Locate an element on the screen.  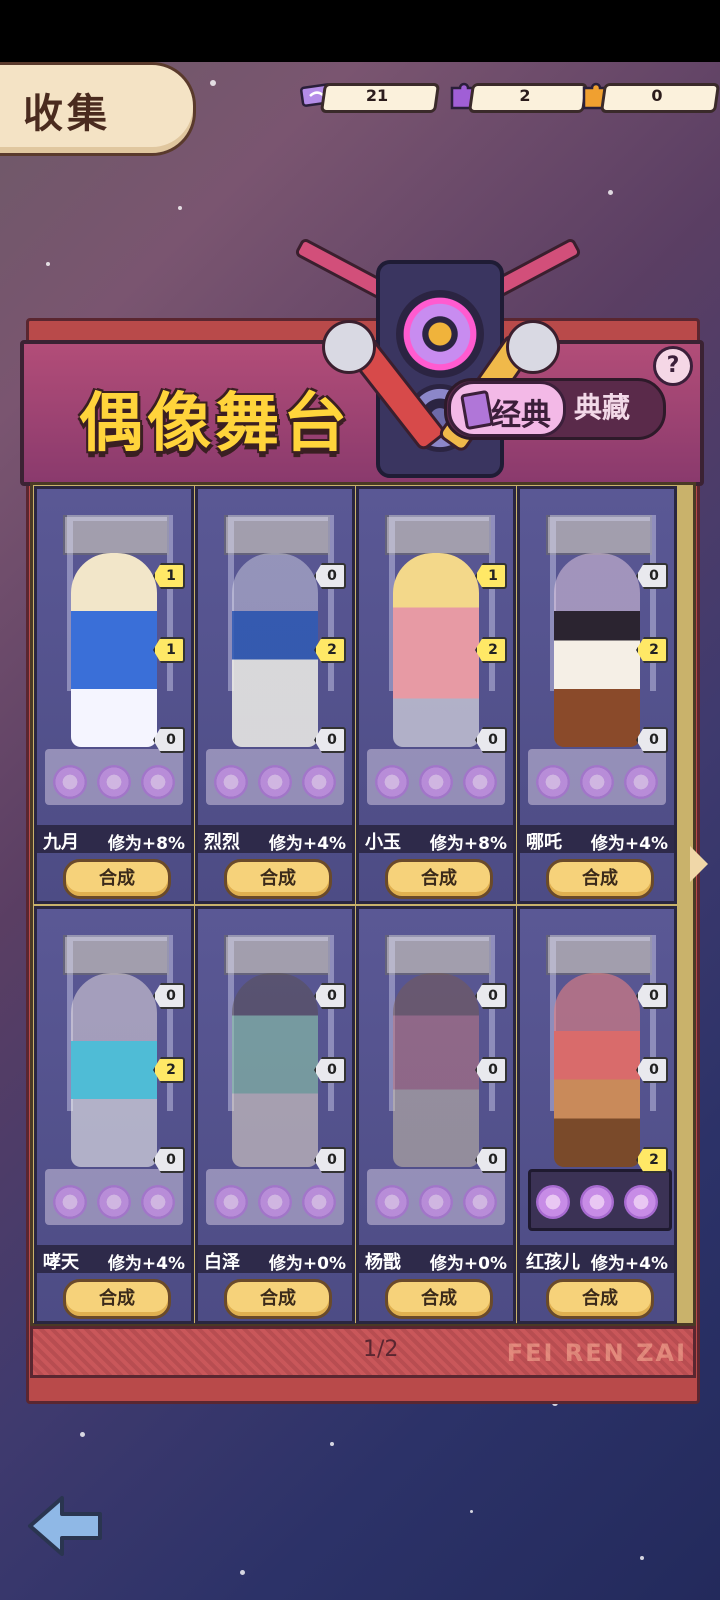
banner-title: 偶像舞台 is located at coordinates (215, 424).